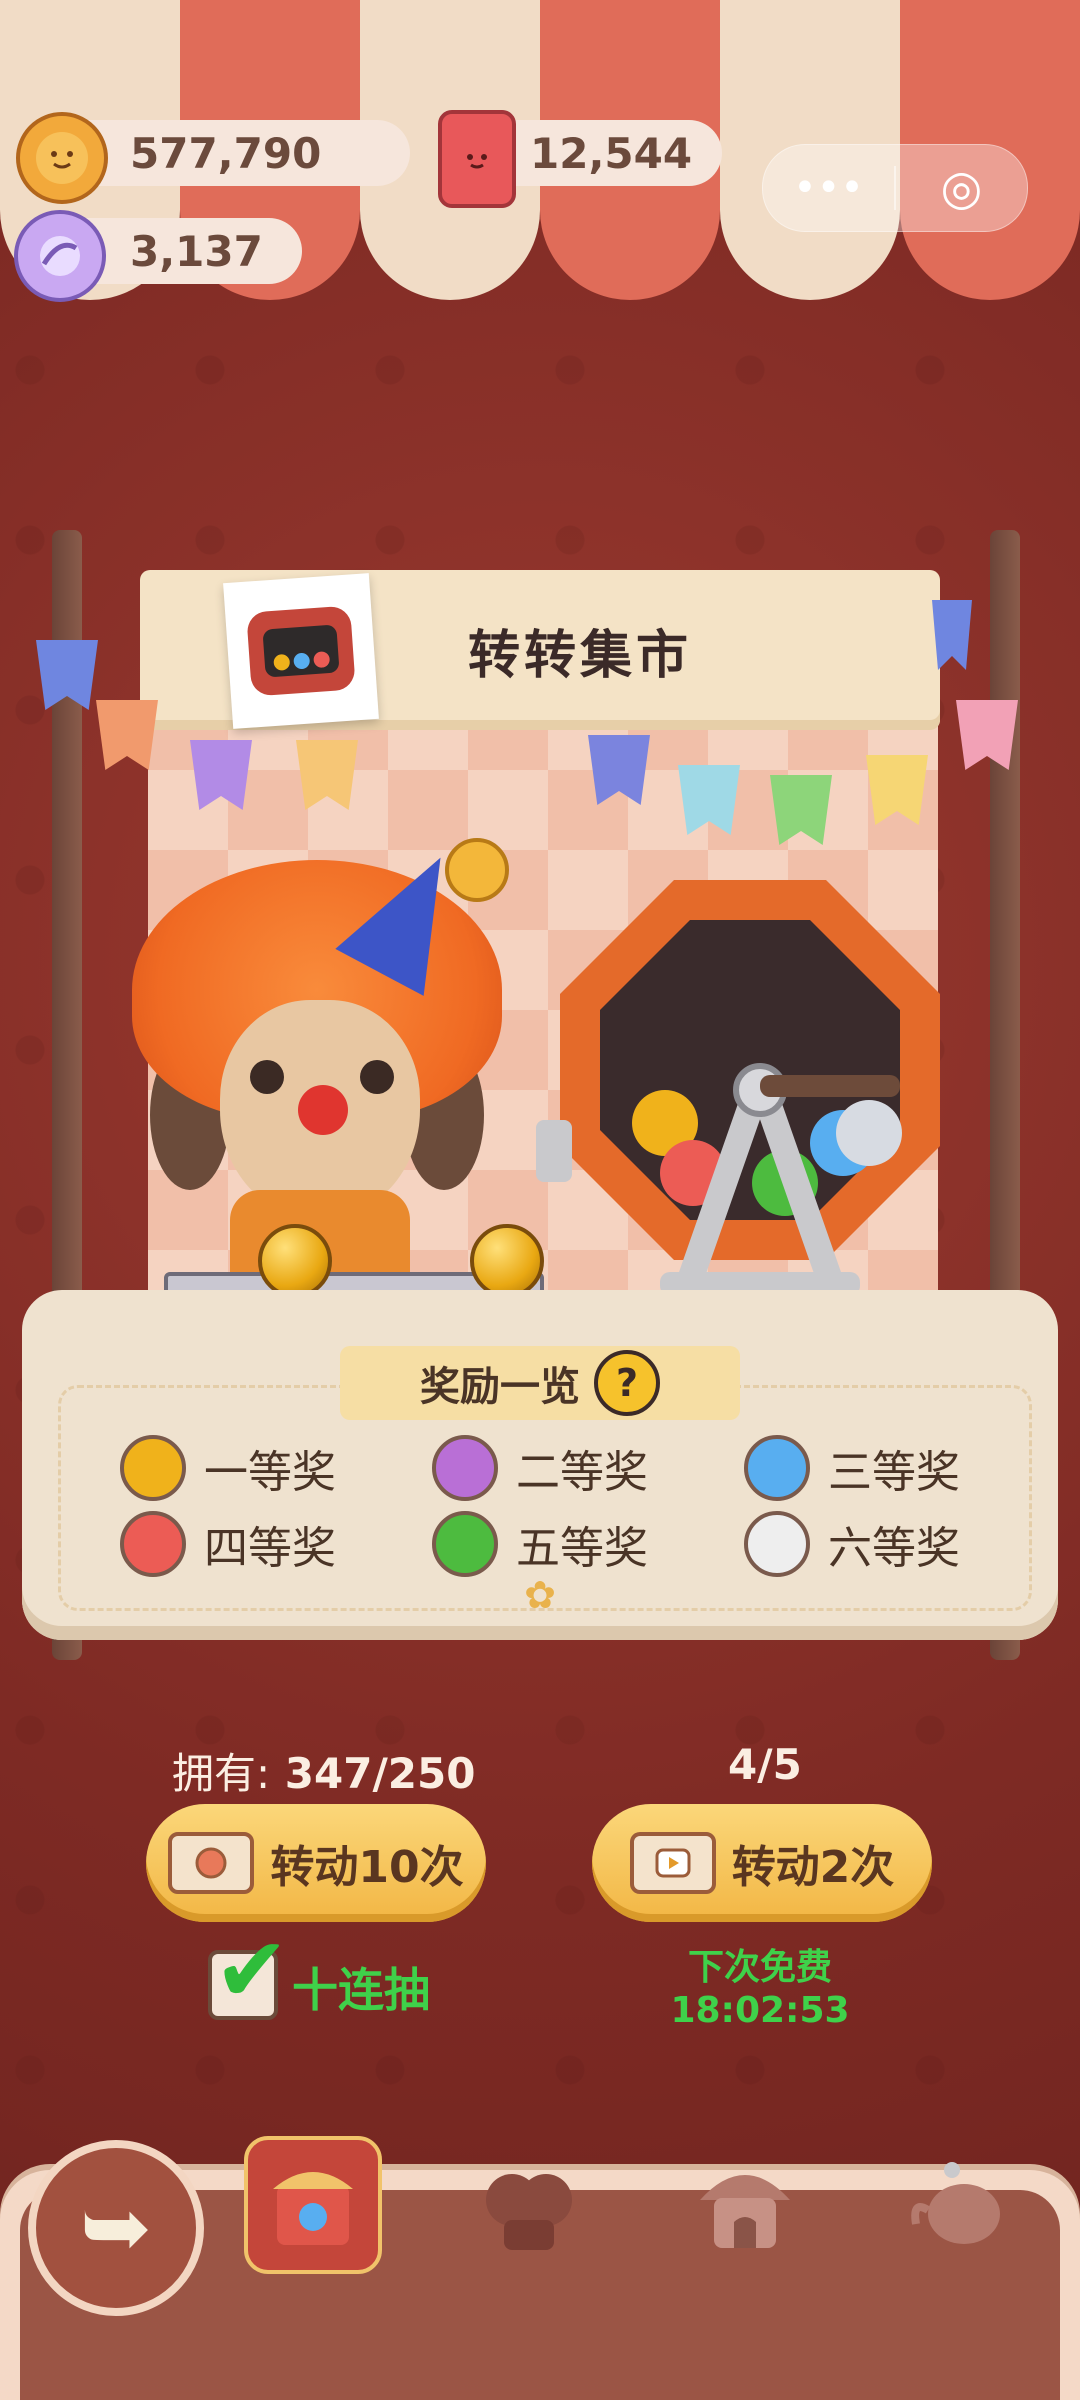 This screenshot has height=2400, width=1080. Describe the element at coordinates (611, 153) in the screenshot. I see `candle-value: 12,544` at that location.